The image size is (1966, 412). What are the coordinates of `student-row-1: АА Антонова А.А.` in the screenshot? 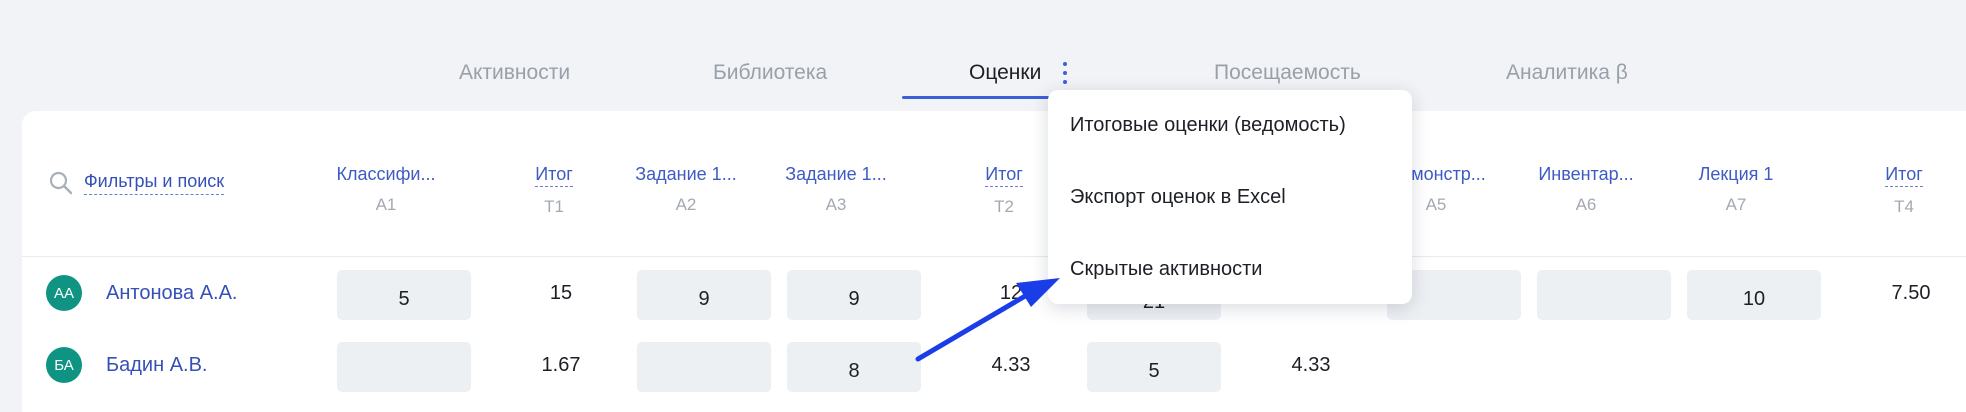 It's located at (141, 293).